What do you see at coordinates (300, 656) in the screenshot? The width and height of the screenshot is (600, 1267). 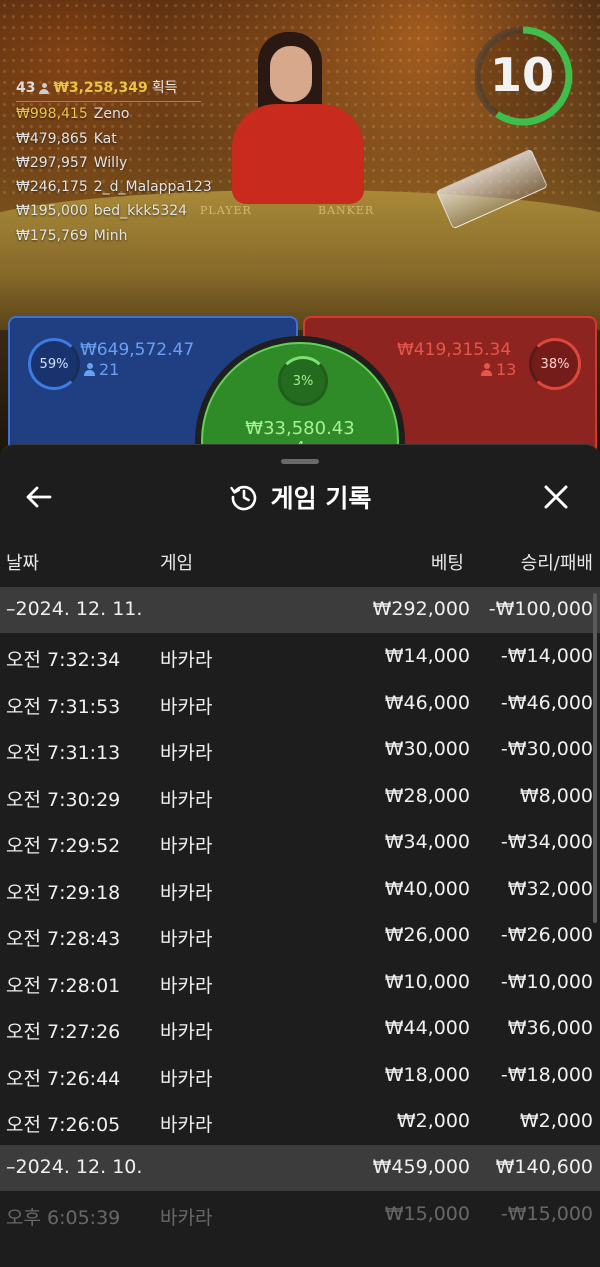 I see `history-row: 오전 7:32:34 바카라 ₩14,000 -₩14,000` at bounding box center [300, 656].